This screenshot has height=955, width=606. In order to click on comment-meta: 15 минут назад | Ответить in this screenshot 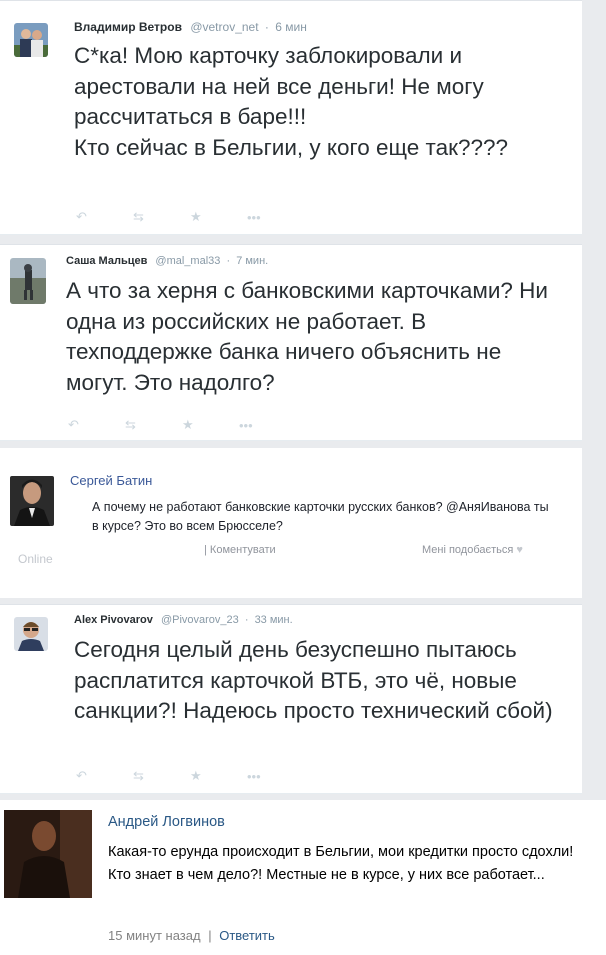, I will do `click(191, 935)`.